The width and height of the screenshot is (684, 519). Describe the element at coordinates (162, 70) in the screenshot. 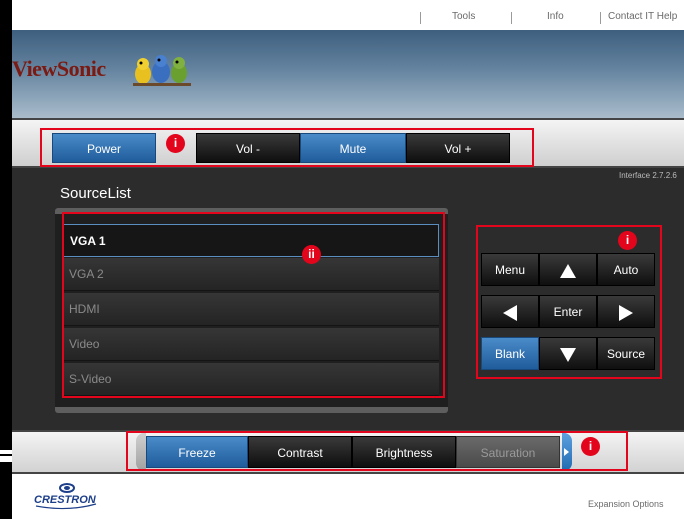

I see `birds-logo-icon` at that location.